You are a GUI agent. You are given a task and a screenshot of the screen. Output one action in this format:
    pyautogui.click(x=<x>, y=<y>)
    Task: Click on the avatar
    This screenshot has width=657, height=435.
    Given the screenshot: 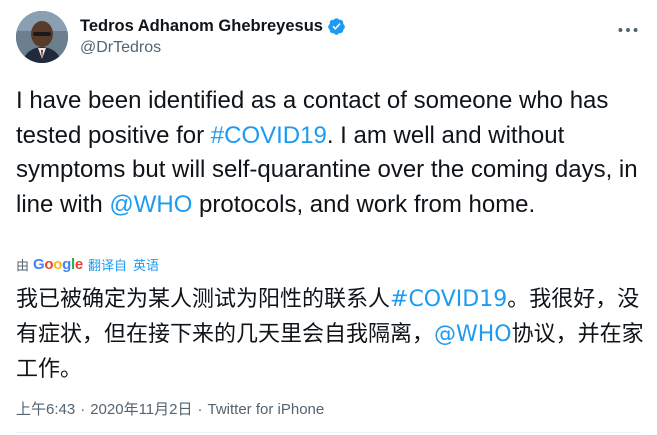 What is the action you would take?
    pyautogui.click(x=42, y=37)
    